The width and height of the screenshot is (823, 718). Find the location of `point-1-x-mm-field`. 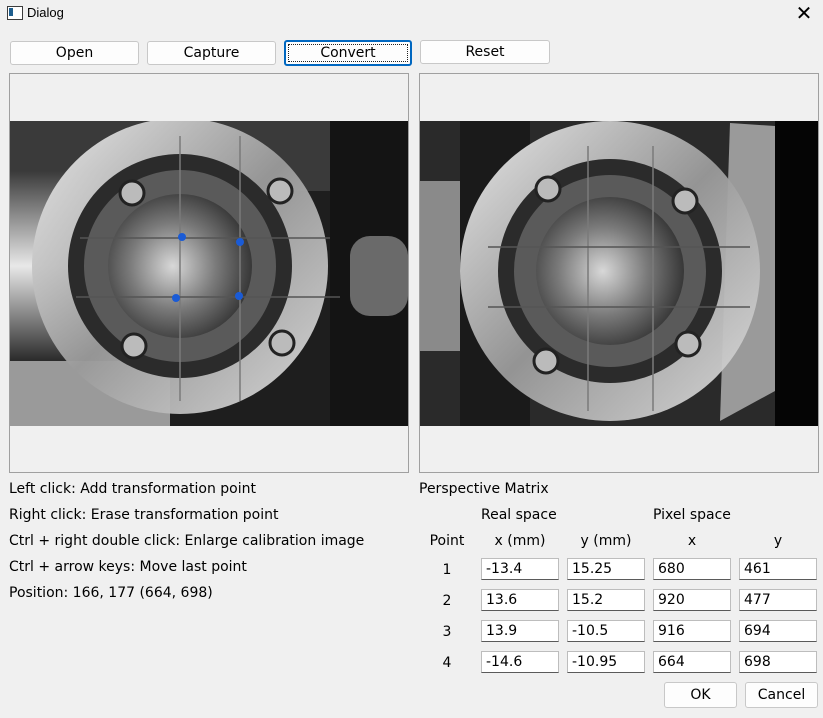

point-1-x-mm-field is located at coordinates (520, 569).